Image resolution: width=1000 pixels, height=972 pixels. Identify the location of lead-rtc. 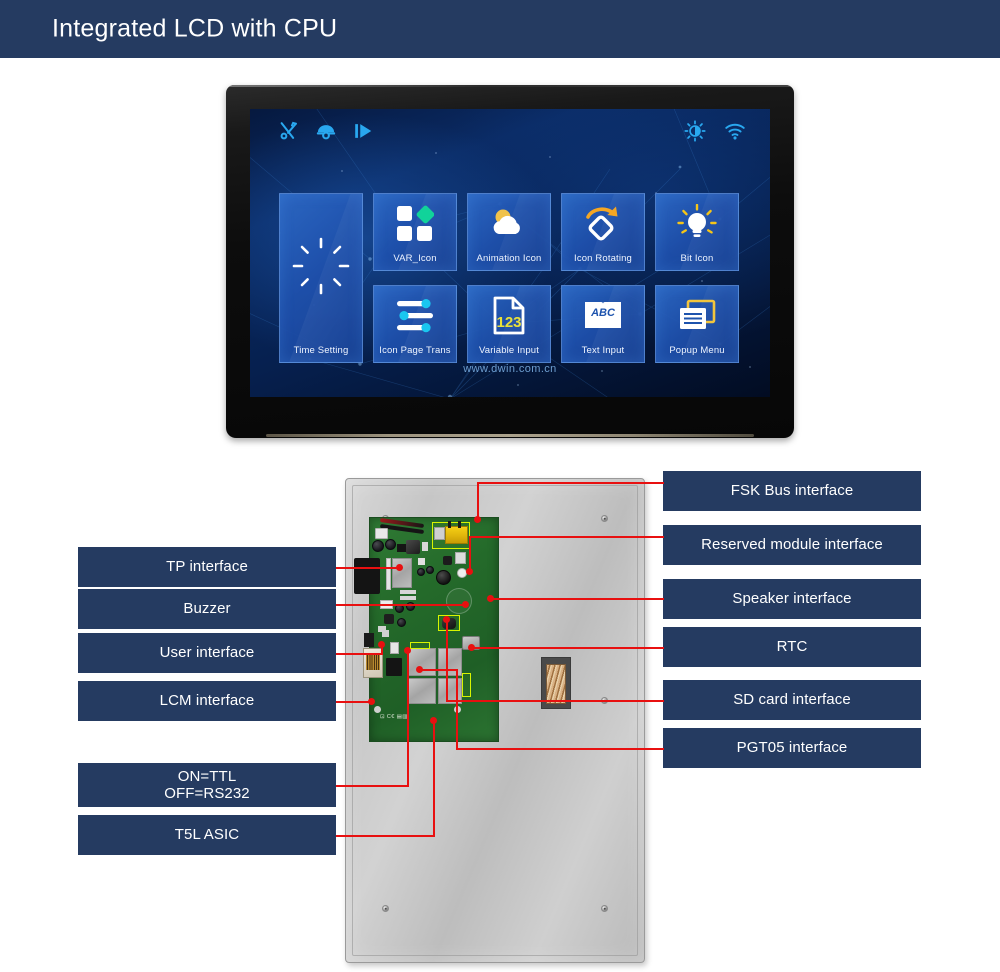
(568, 648).